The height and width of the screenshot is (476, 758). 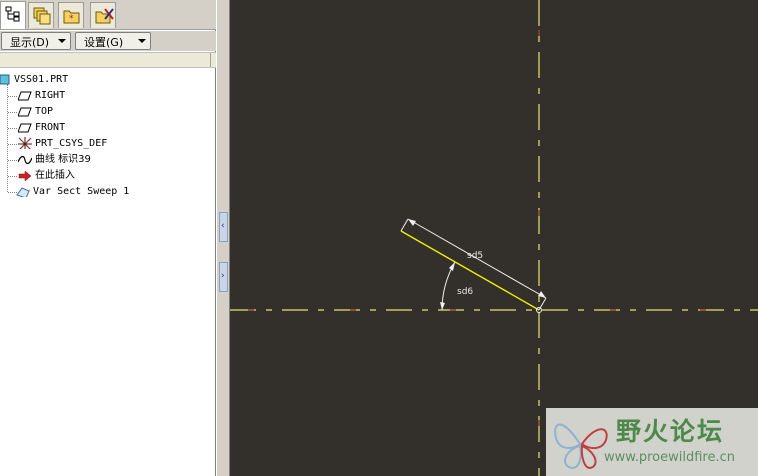 What do you see at coordinates (71, 143) in the screenshot?
I see `tree-item-label: PRT_CSYS_DEF` at bounding box center [71, 143].